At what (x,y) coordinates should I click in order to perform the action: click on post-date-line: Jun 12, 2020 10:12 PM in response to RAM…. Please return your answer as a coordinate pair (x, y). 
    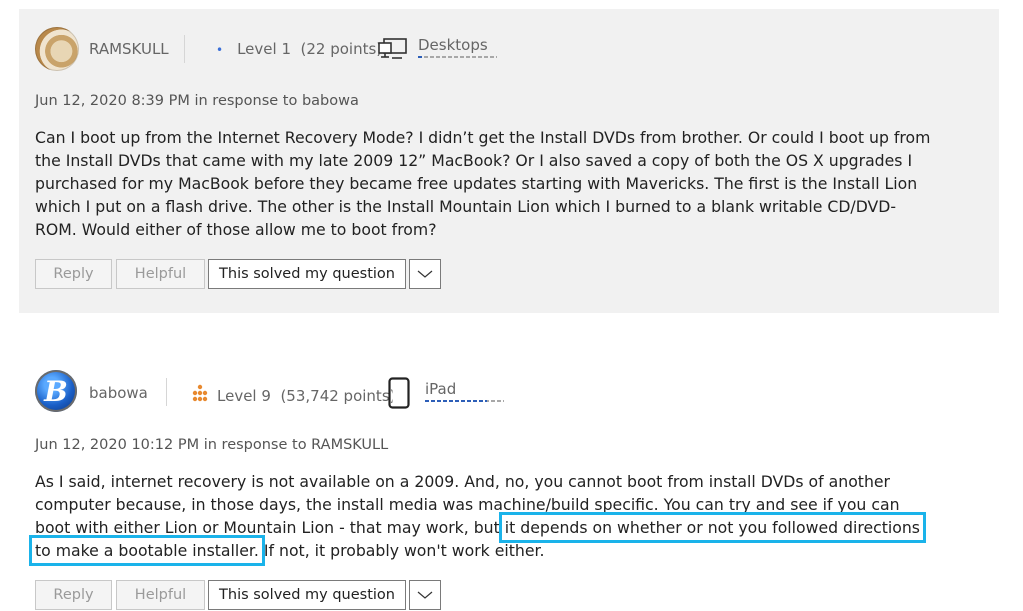
    Looking at the image, I should click on (211, 445).